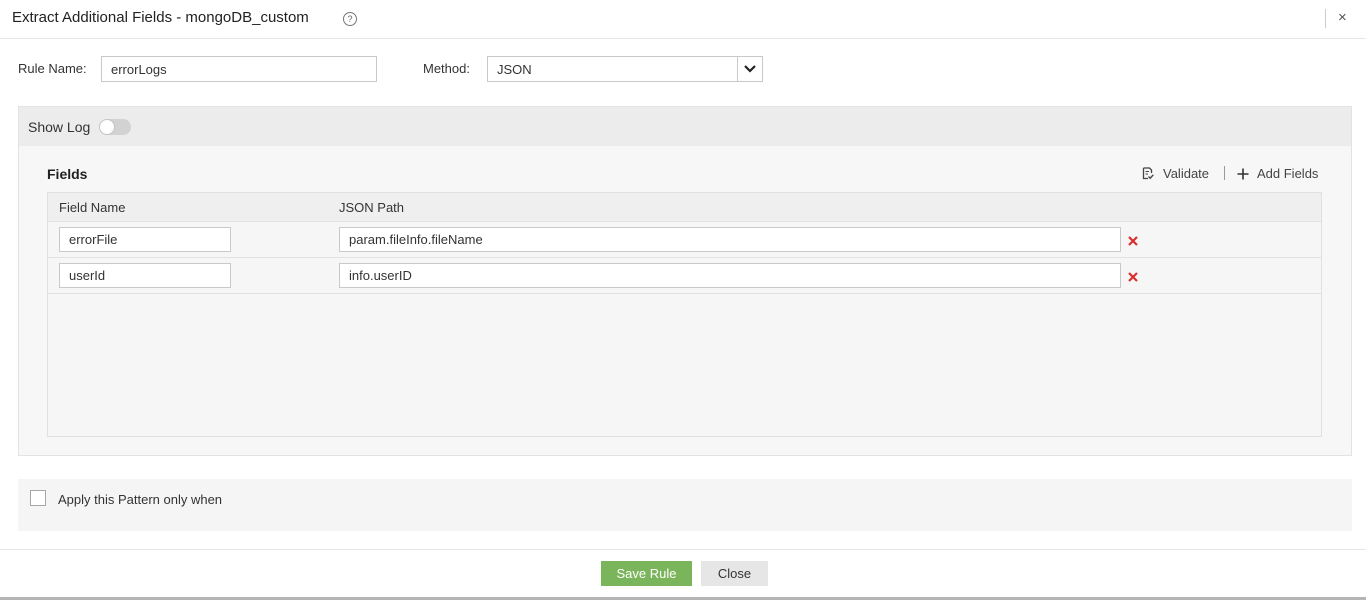  Describe the element at coordinates (372, 207) in the screenshot. I see `column-header-json-path: JSON Path` at that location.